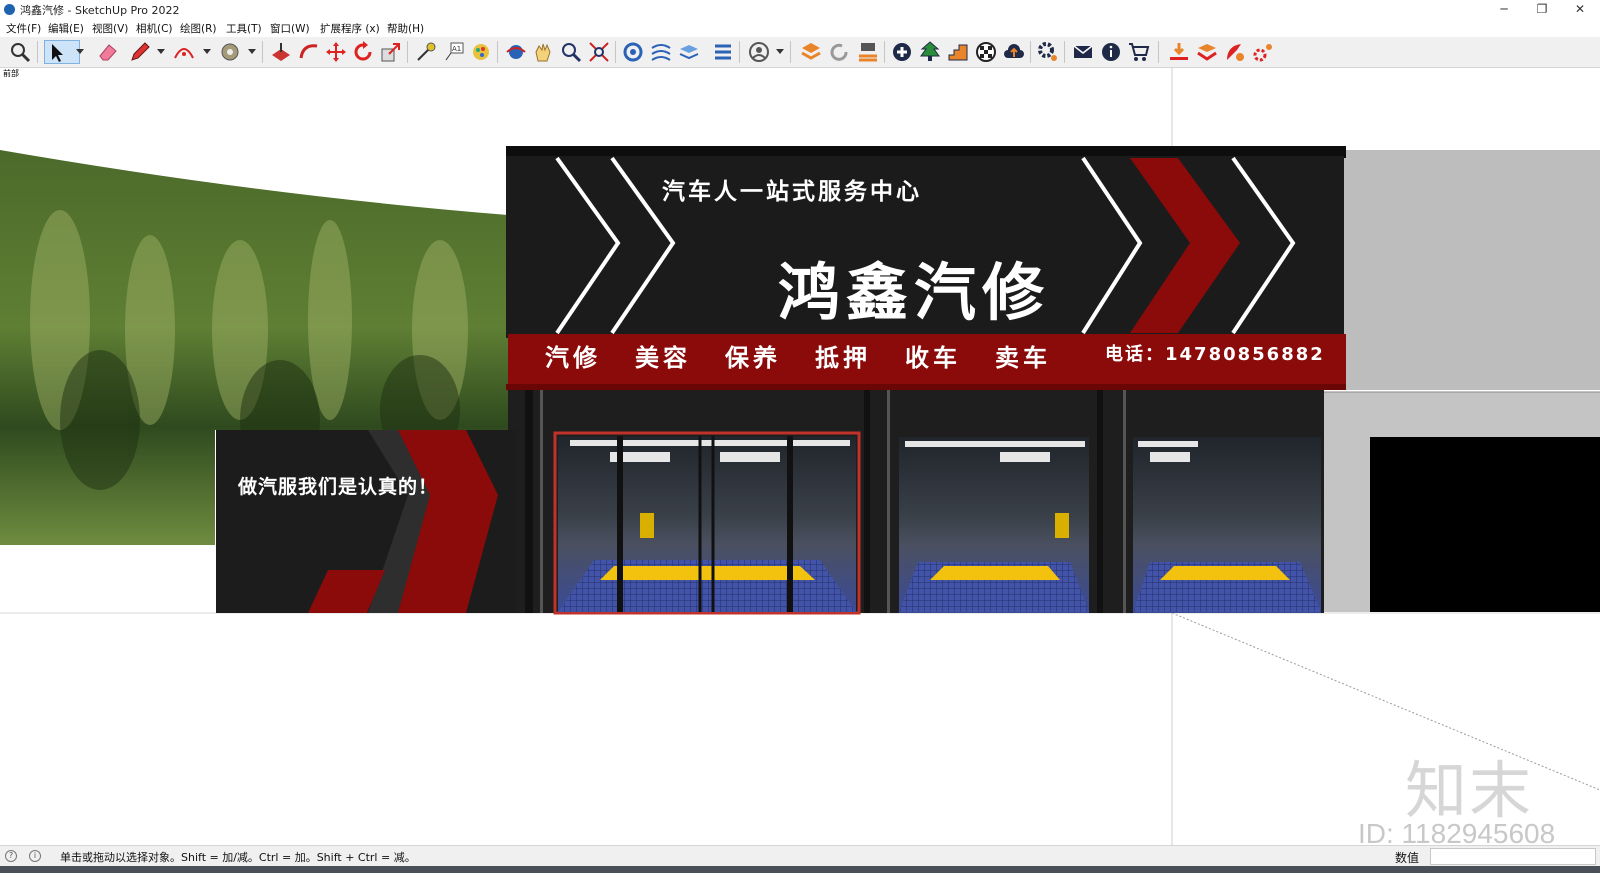 The width and height of the screenshot is (1600, 873). Describe the element at coordinates (930, 52) in the screenshot. I see `tree-icon` at that location.